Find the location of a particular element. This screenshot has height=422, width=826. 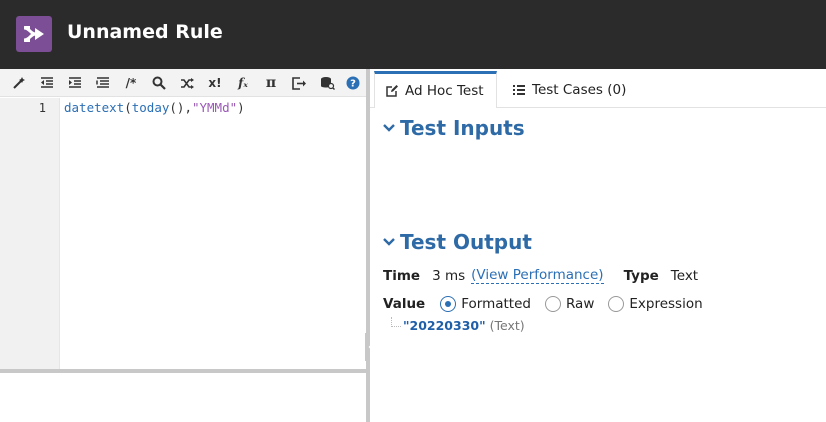

result-output: "20220330" (Text) is located at coordinates (464, 325).